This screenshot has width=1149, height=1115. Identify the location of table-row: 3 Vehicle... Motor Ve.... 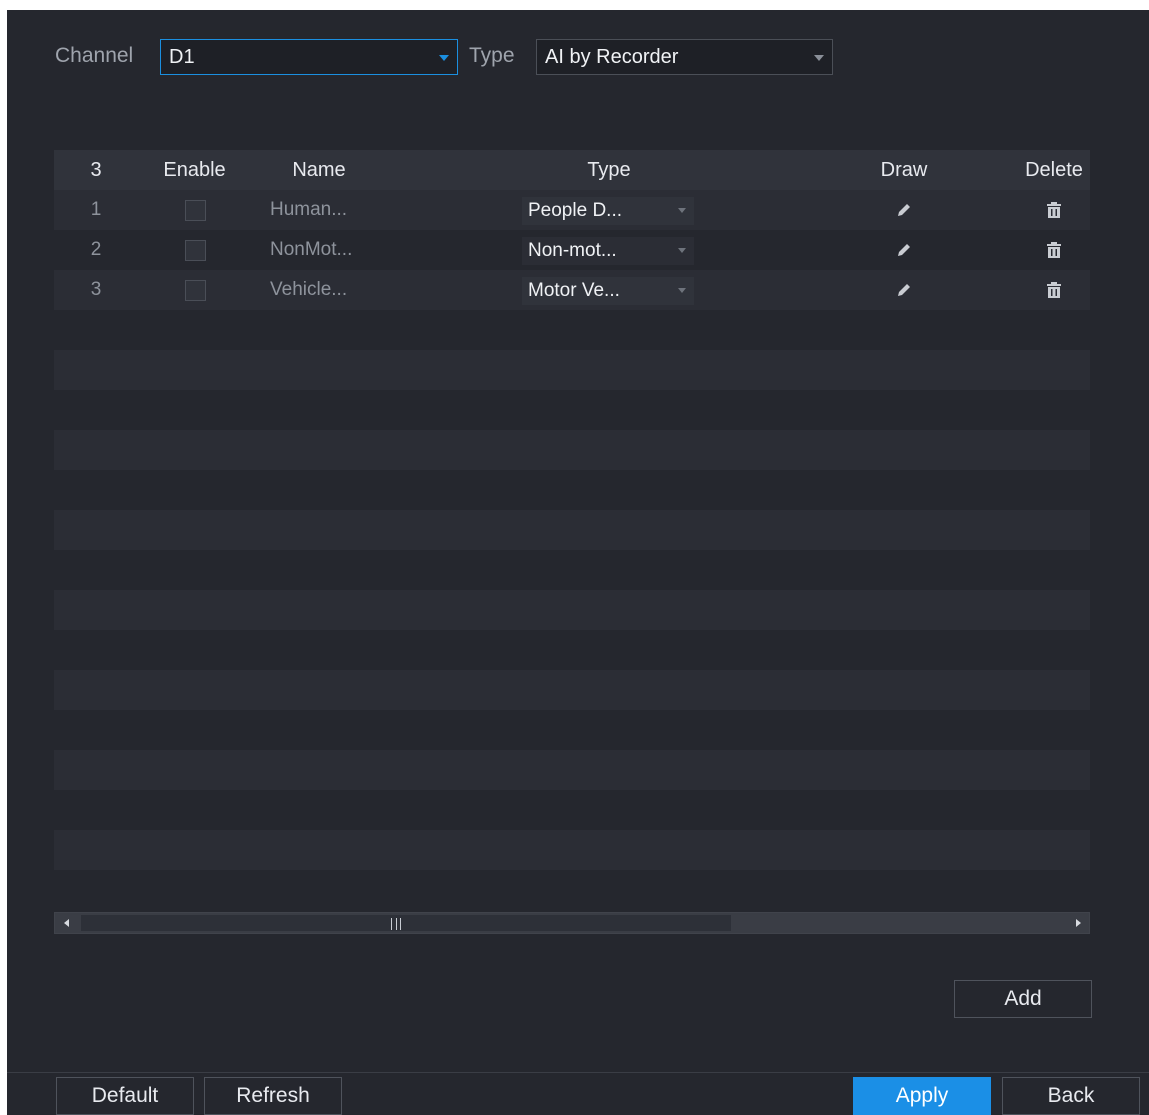
(572, 290).